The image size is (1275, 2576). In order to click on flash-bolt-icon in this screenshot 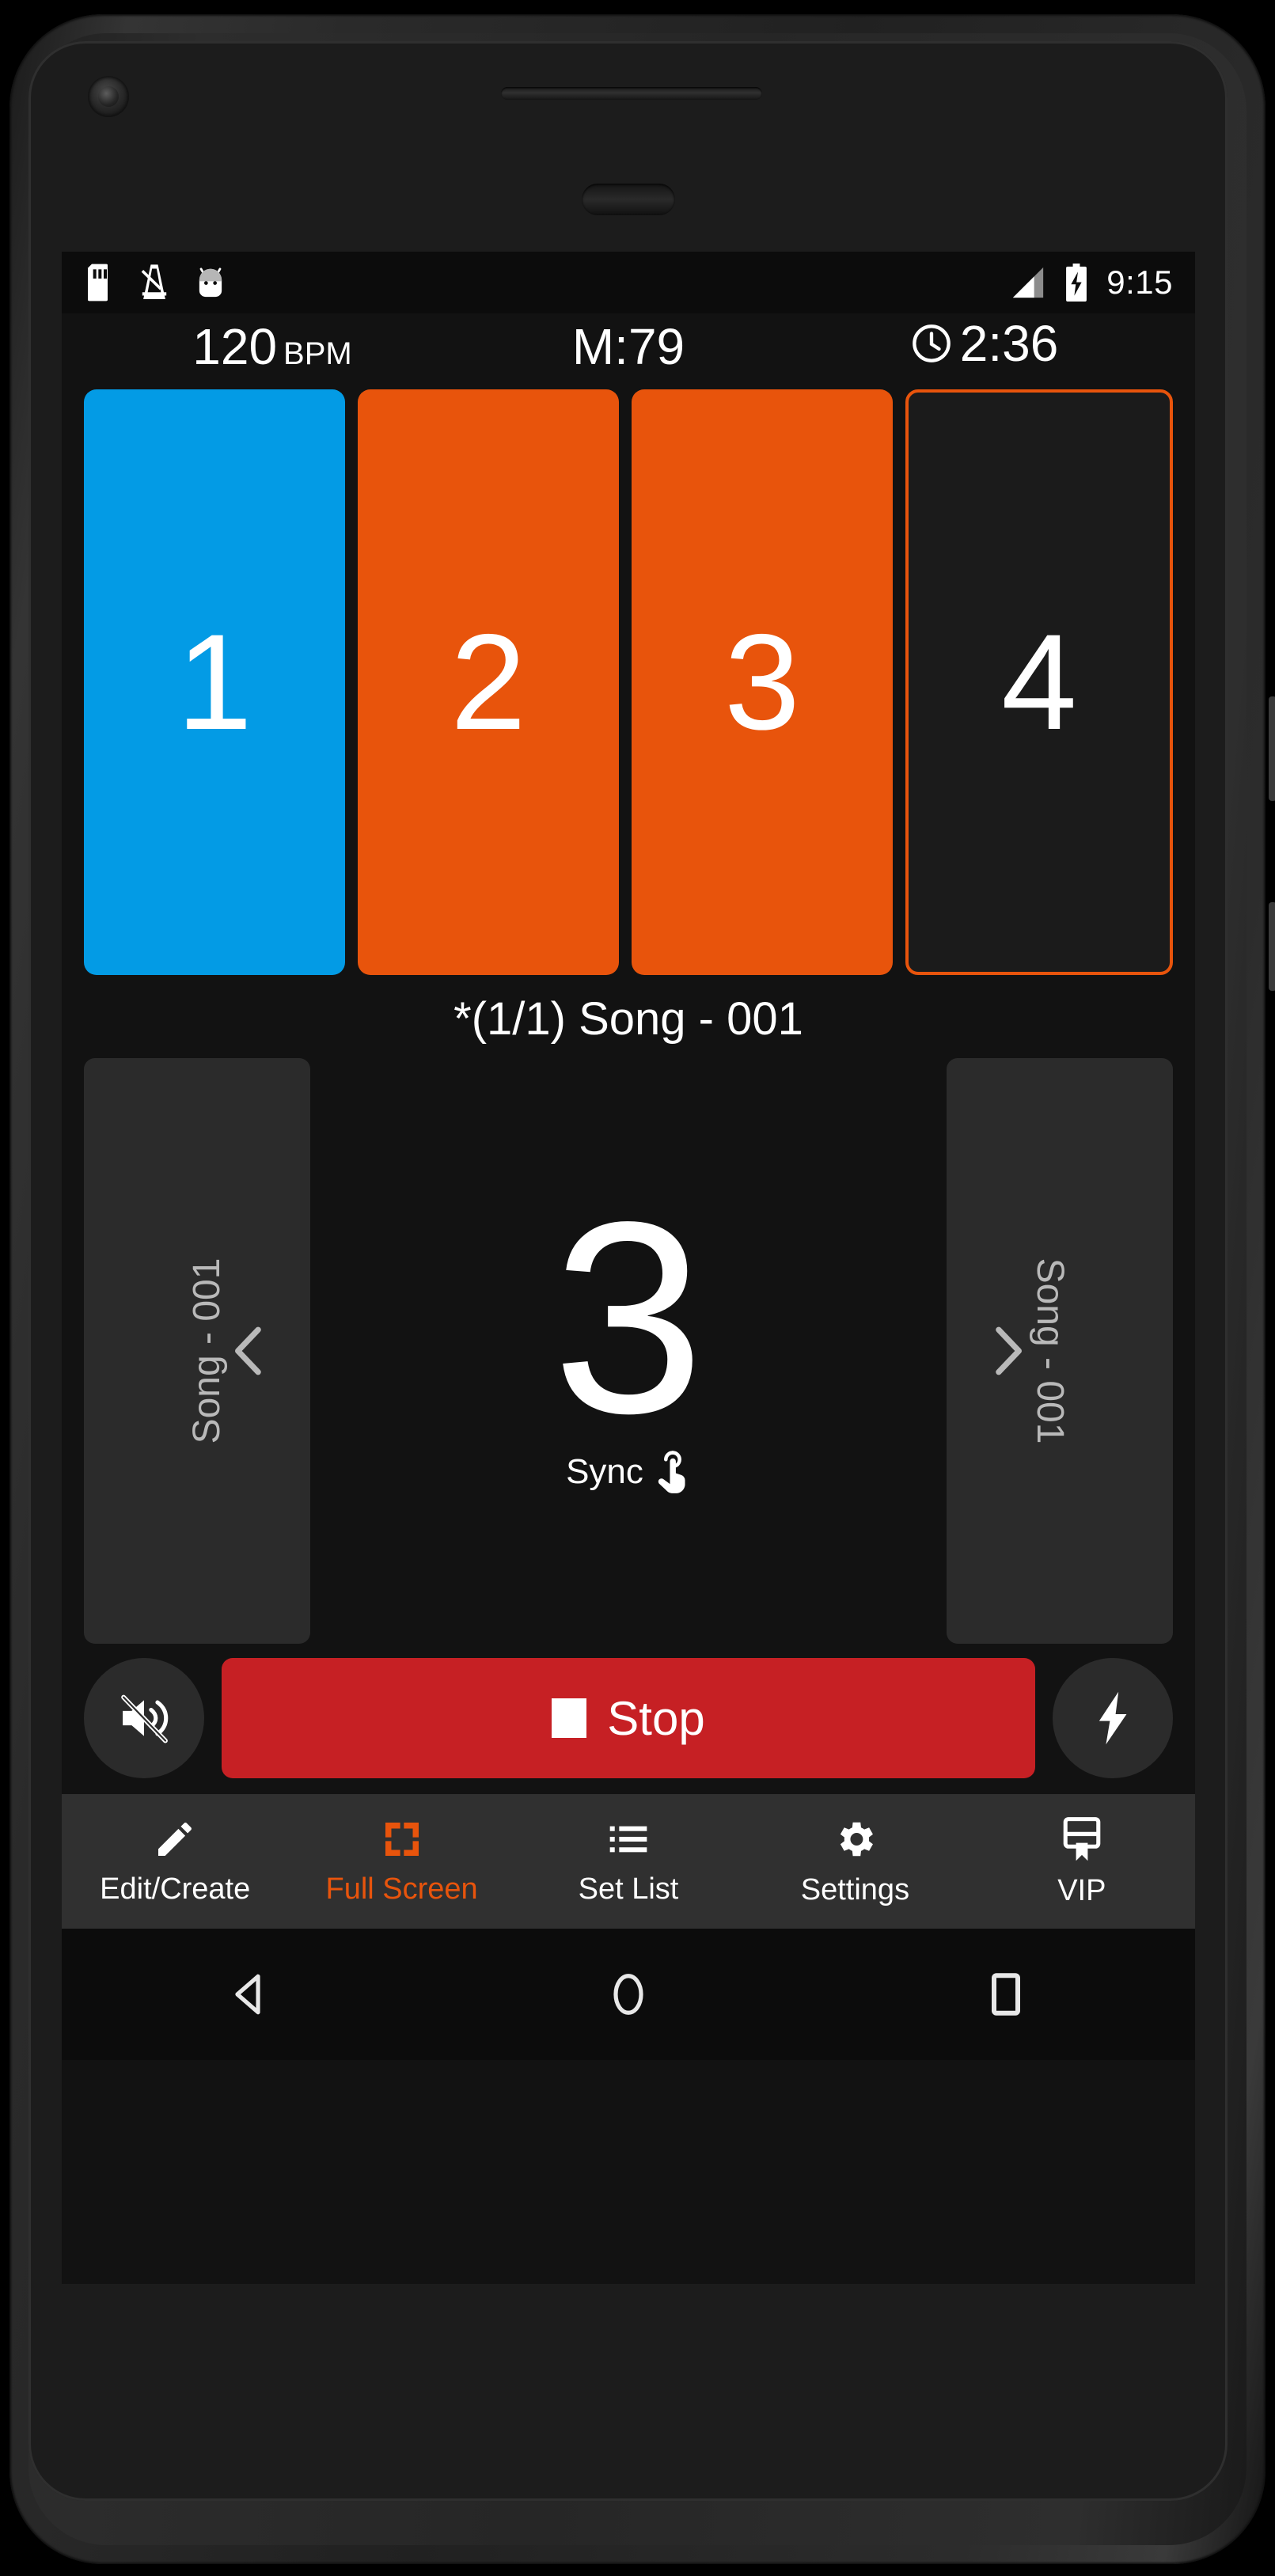, I will do `click(1113, 1718)`.